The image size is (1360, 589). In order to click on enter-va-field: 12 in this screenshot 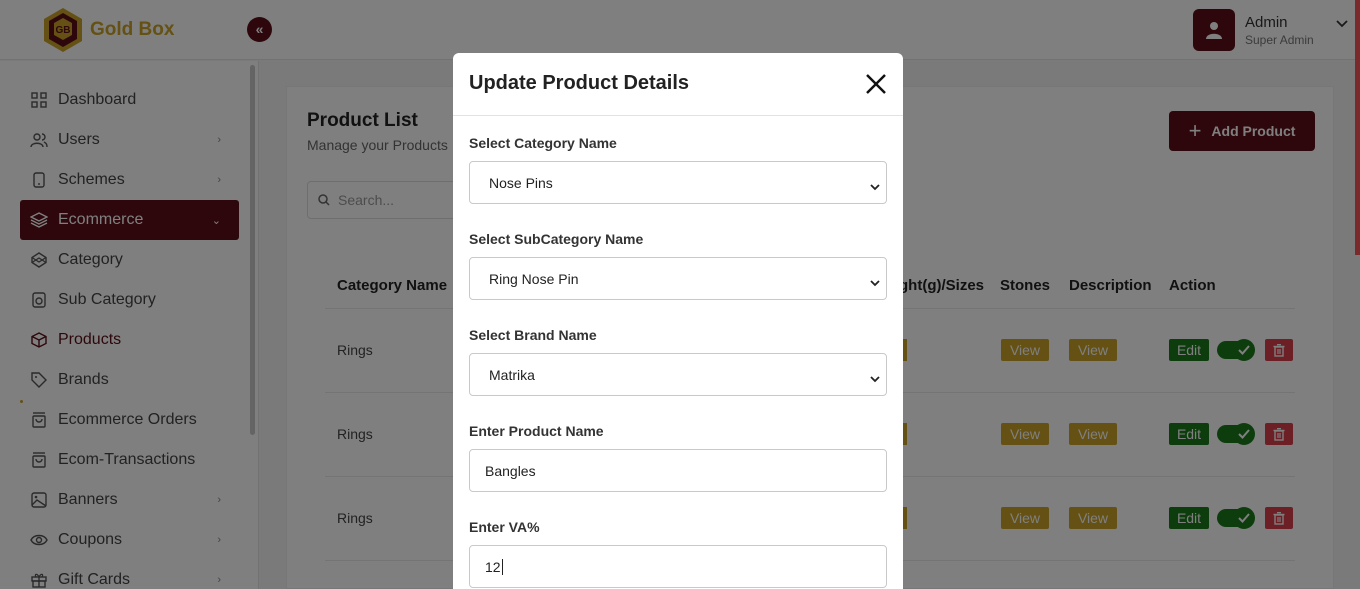, I will do `click(678, 566)`.